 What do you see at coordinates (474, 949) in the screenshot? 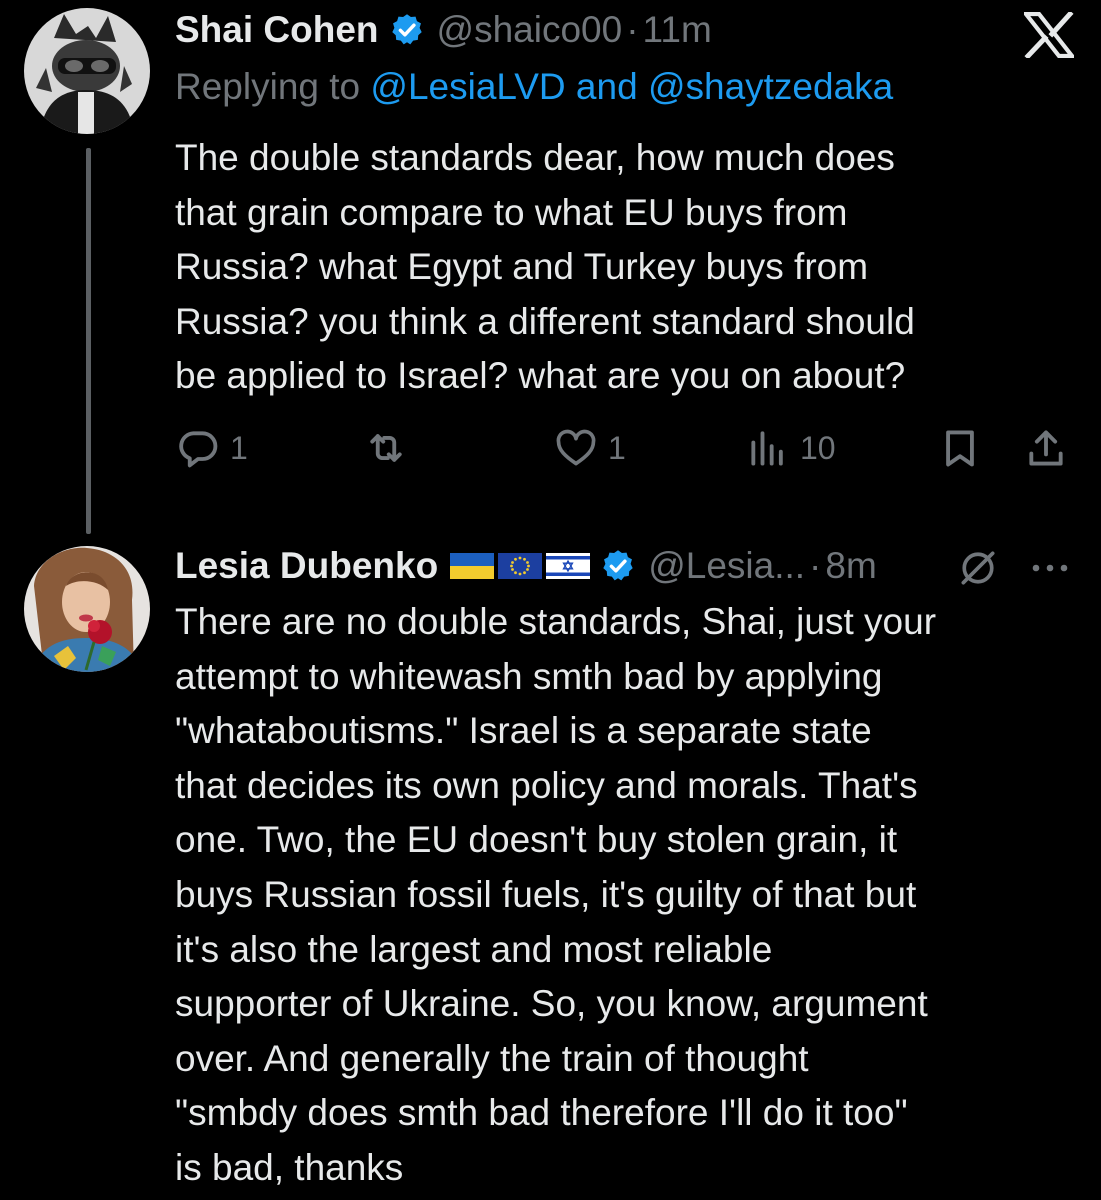
I see `text-line: it's also the largest and most reliable` at bounding box center [474, 949].